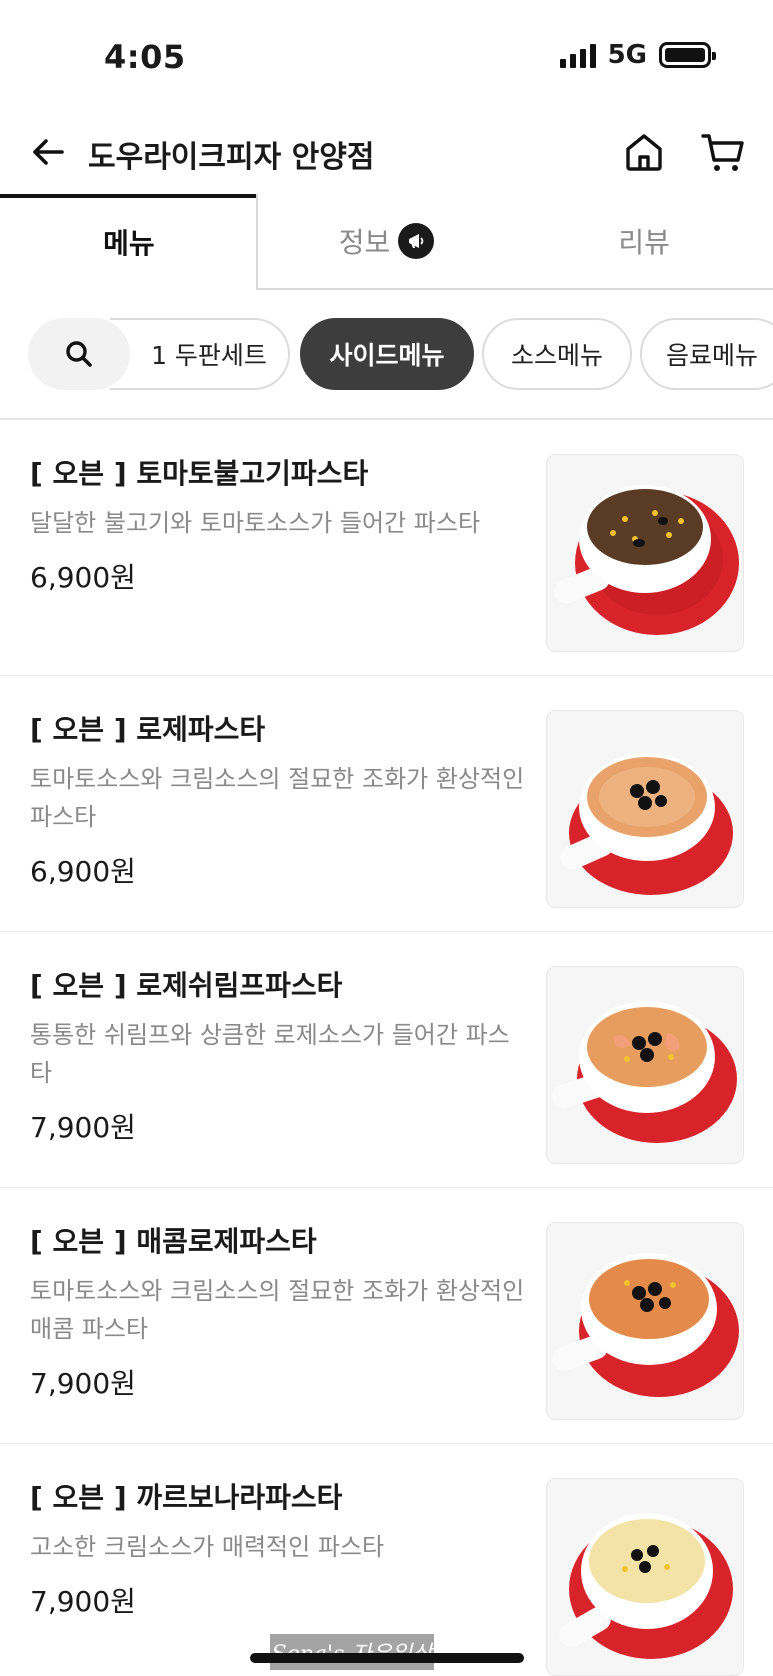 The width and height of the screenshot is (773, 1676). Describe the element at coordinates (148, 729) in the screenshot. I see `item-name: [ 오븐 ] 로제파스타` at that location.